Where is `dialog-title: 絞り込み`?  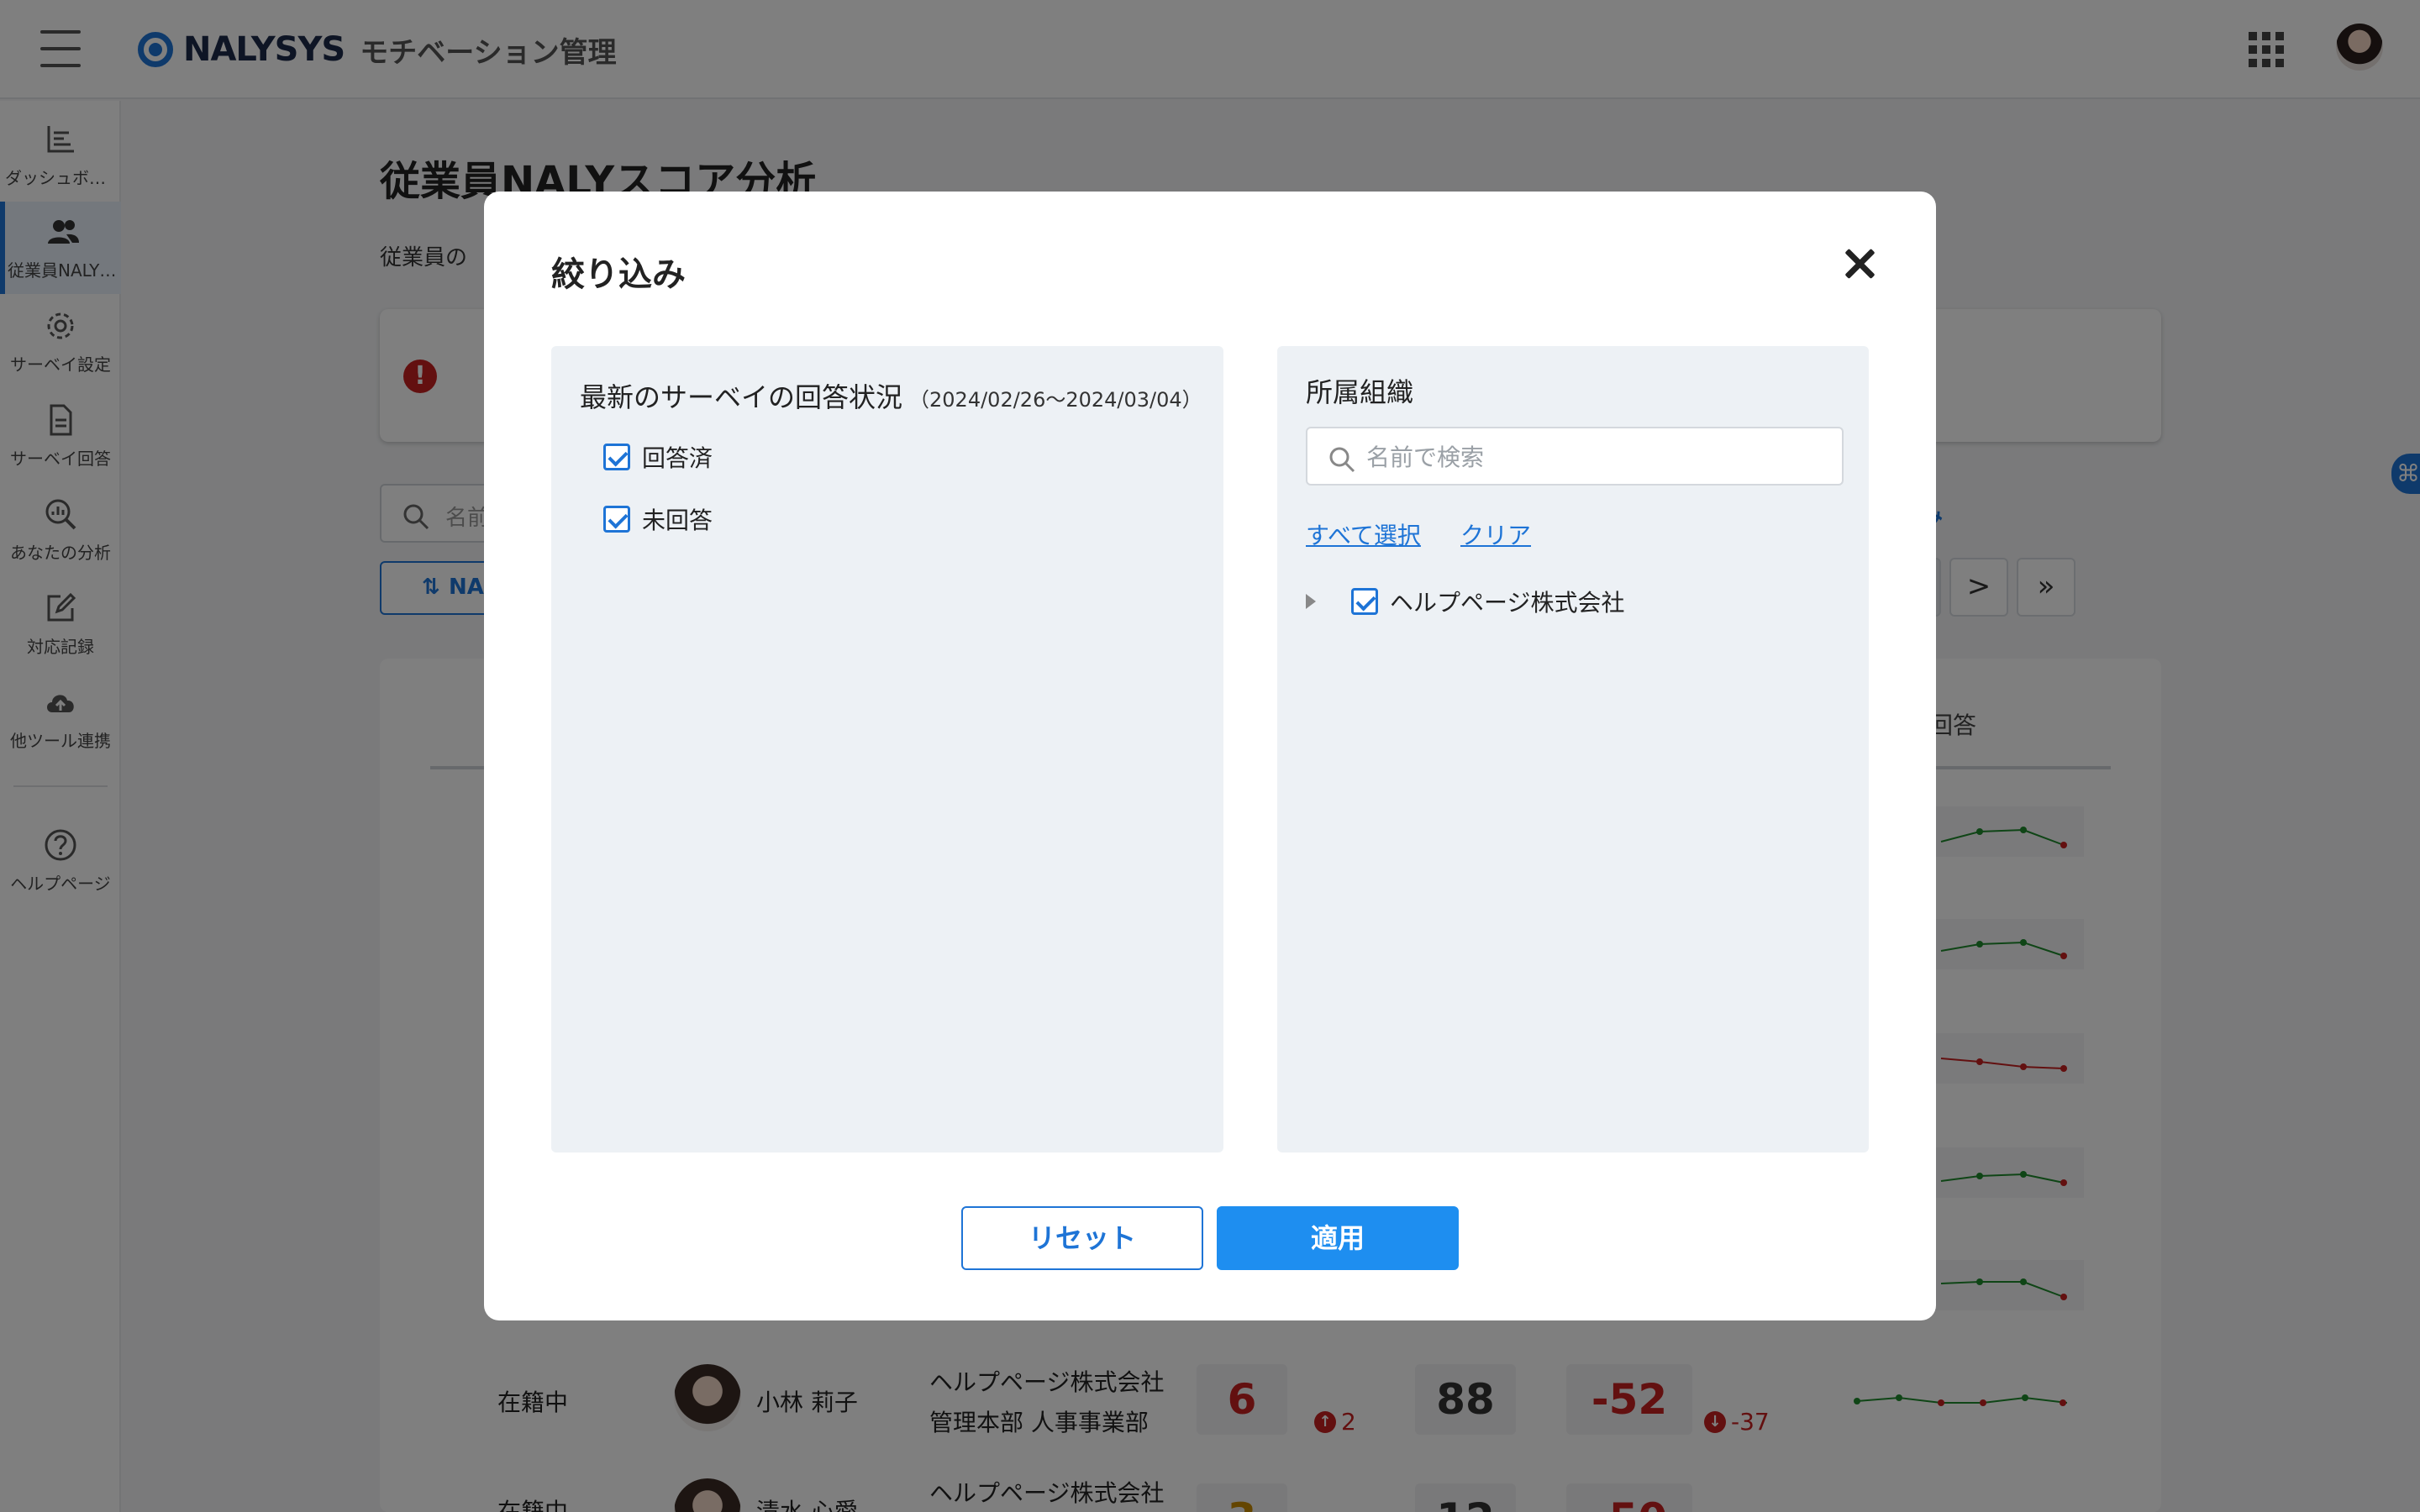
dialog-title: 絞り込み is located at coordinates (618, 274).